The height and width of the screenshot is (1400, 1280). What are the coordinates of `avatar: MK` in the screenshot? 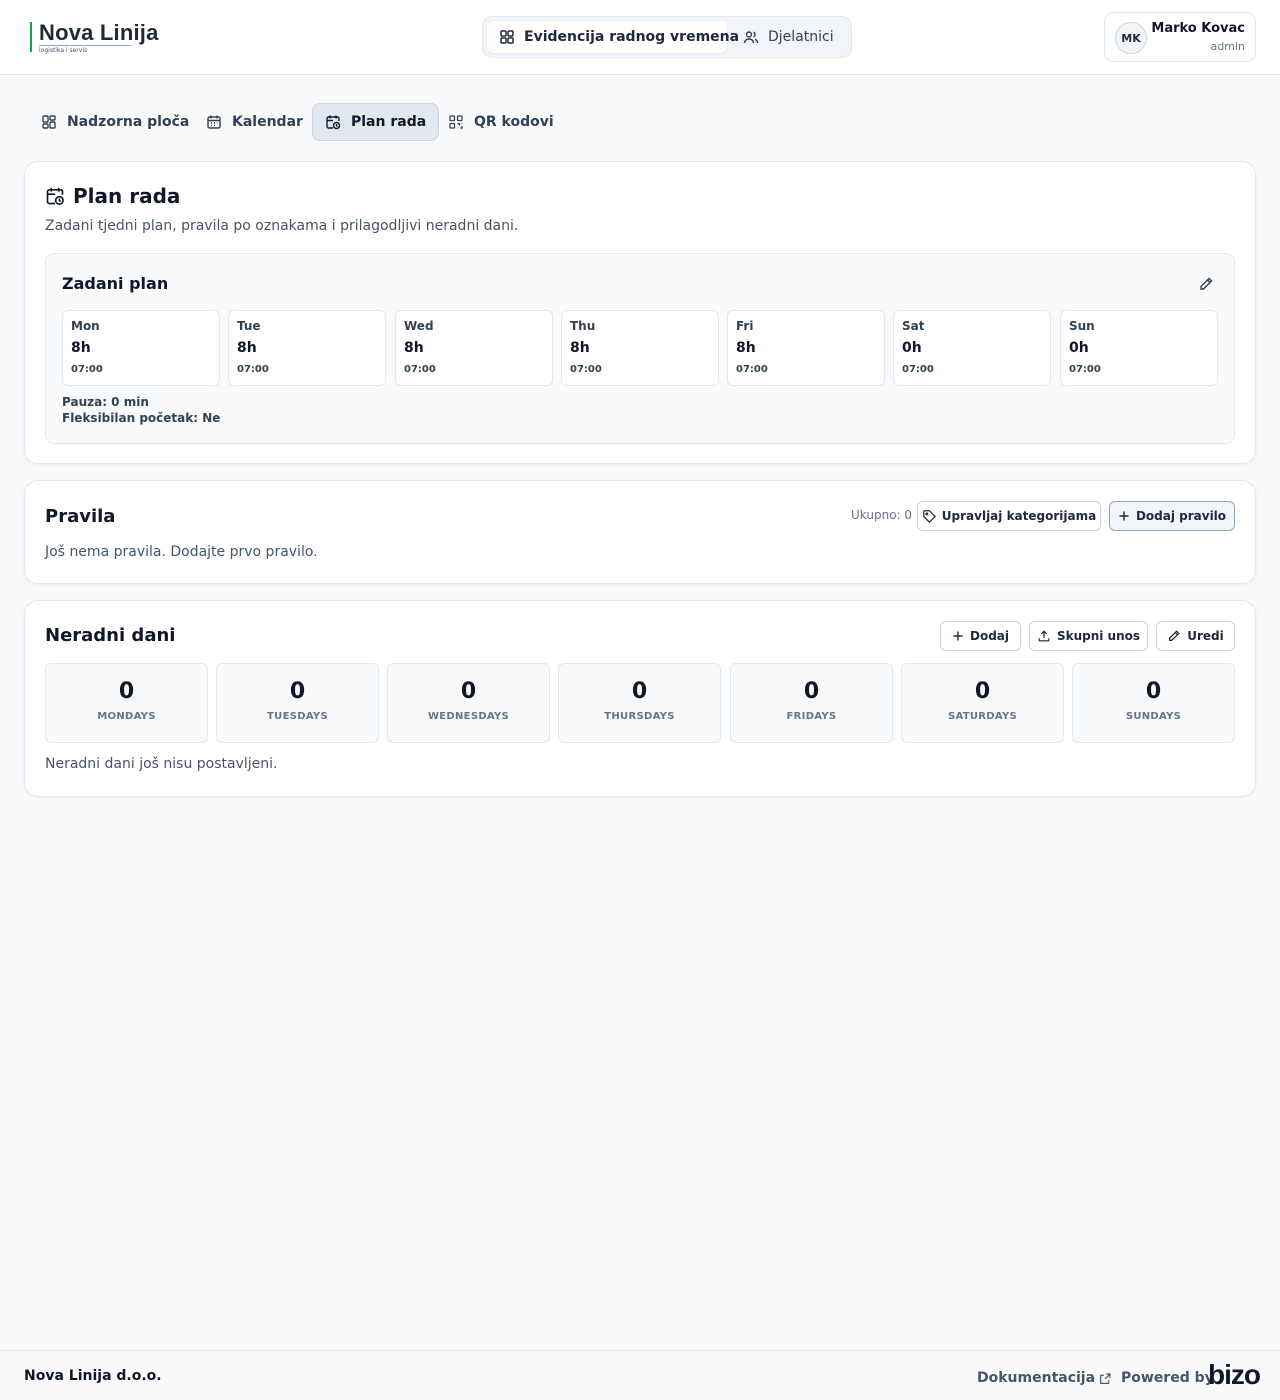 It's located at (1131, 38).